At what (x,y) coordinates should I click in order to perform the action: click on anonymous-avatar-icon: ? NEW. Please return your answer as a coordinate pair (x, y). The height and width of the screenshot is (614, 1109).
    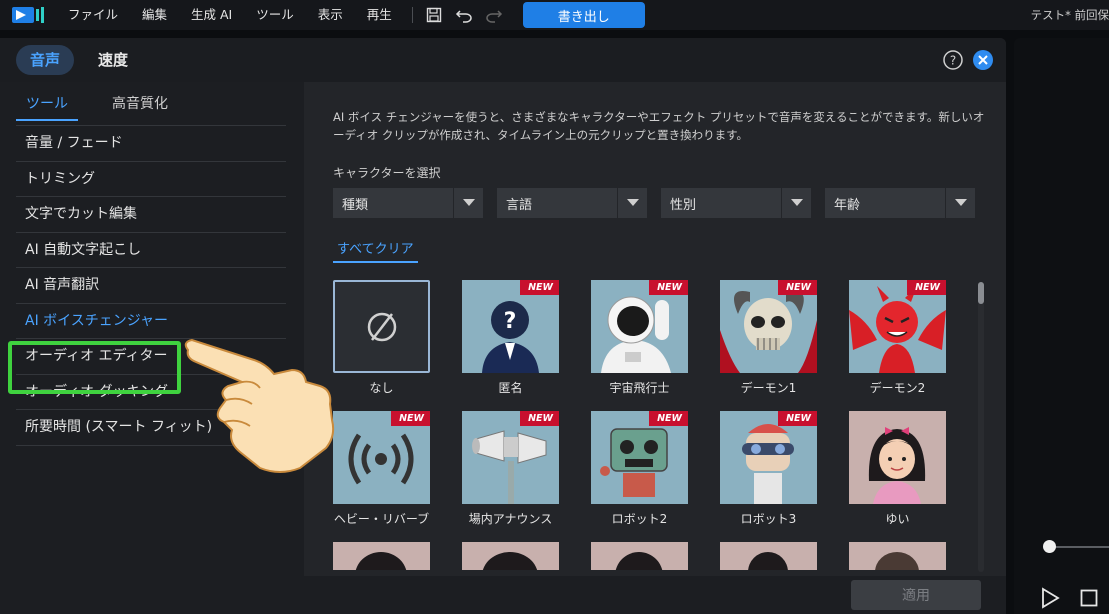
    Looking at the image, I should click on (510, 326).